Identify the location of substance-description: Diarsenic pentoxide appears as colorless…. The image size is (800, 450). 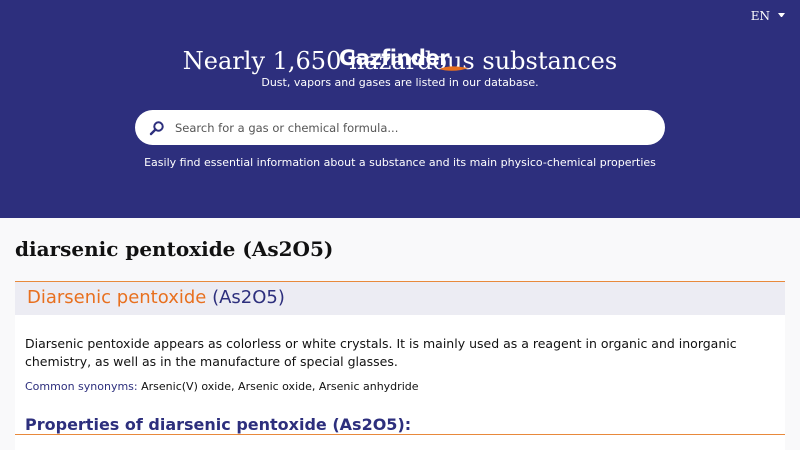
(381, 352).